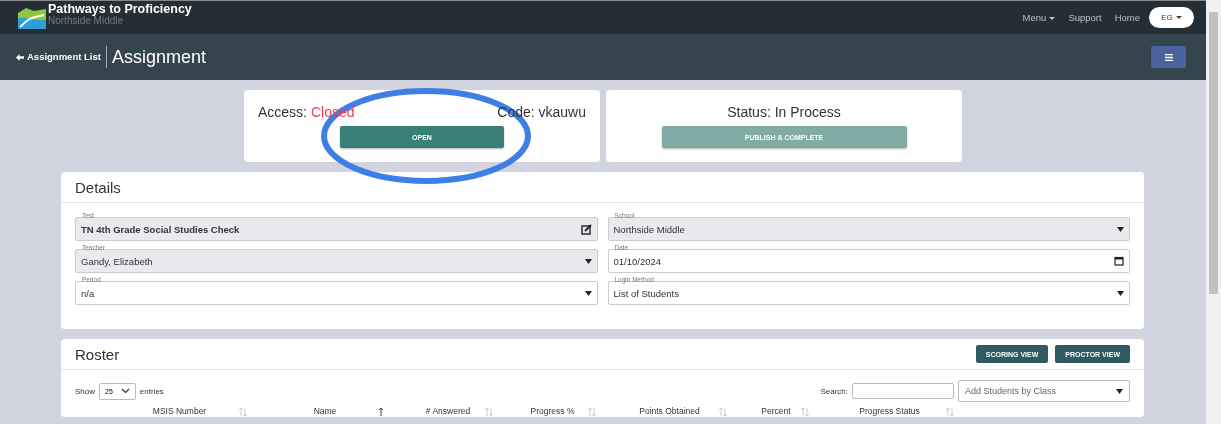 The width and height of the screenshot is (1221, 424). I want to click on column-header: Percent, so click(776, 411).